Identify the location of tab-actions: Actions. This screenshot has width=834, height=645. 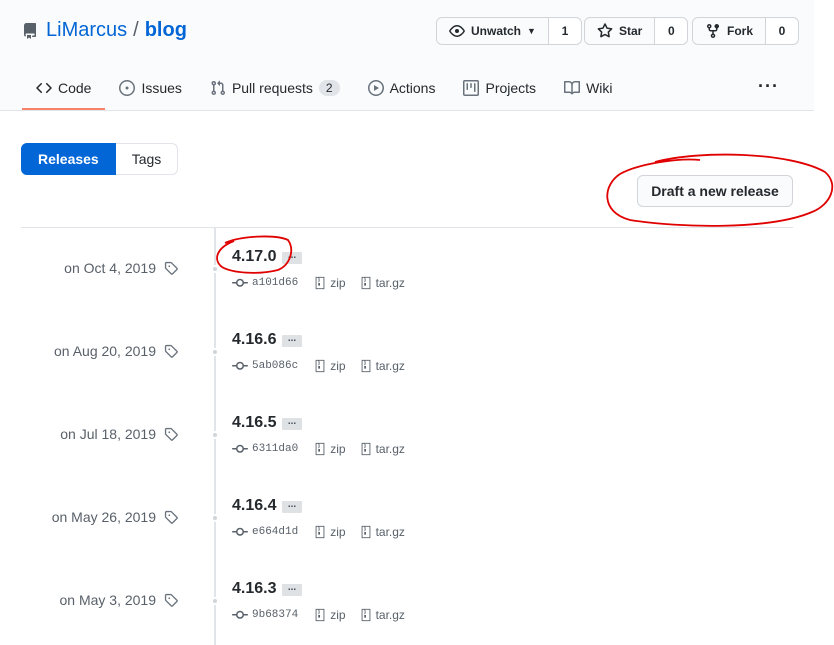
(402, 89).